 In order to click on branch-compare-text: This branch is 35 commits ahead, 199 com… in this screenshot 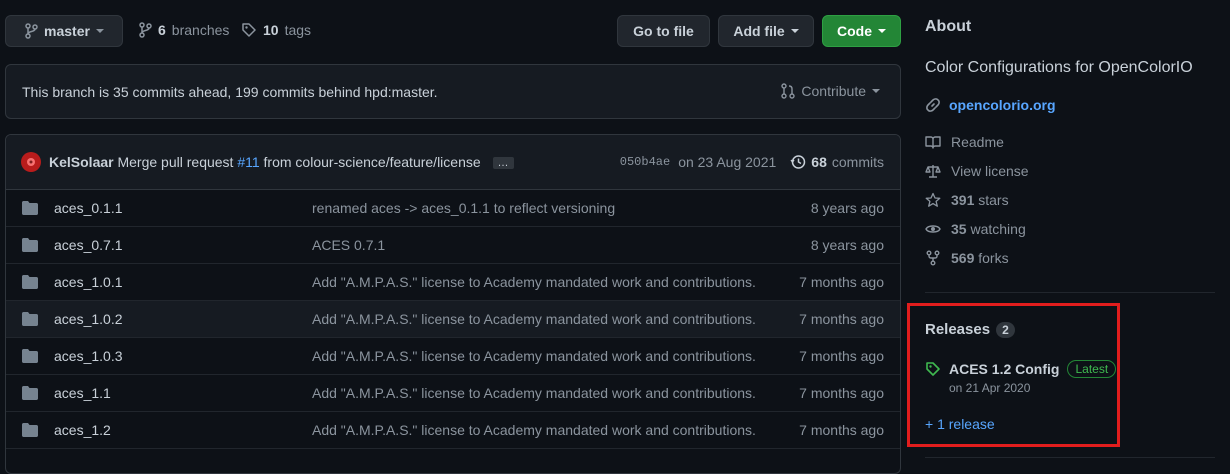, I will do `click(230, 91)`.